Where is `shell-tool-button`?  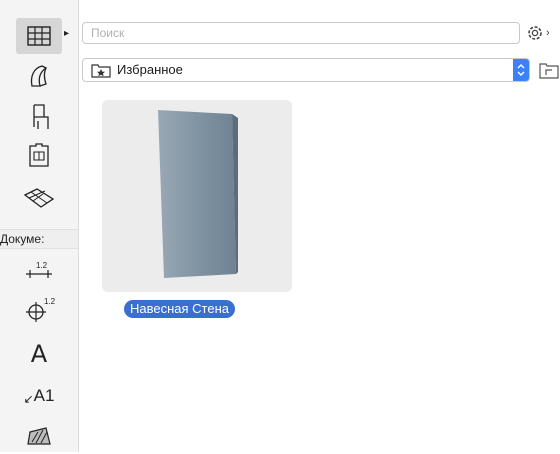 shell-tool-button is located at coordinates (39, 76).